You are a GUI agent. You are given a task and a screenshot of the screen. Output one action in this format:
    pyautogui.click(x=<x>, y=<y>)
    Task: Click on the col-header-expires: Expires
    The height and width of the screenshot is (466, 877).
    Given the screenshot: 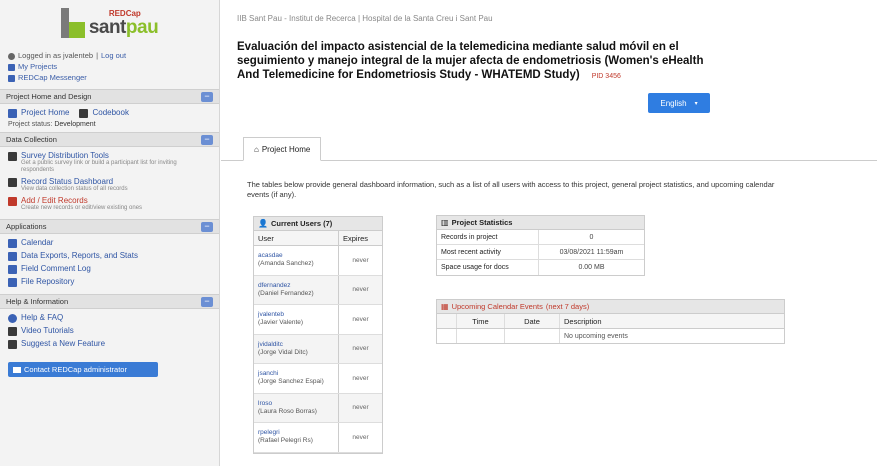 What is the action you would take?
    pyautogui.click(x=360, y=238)
    